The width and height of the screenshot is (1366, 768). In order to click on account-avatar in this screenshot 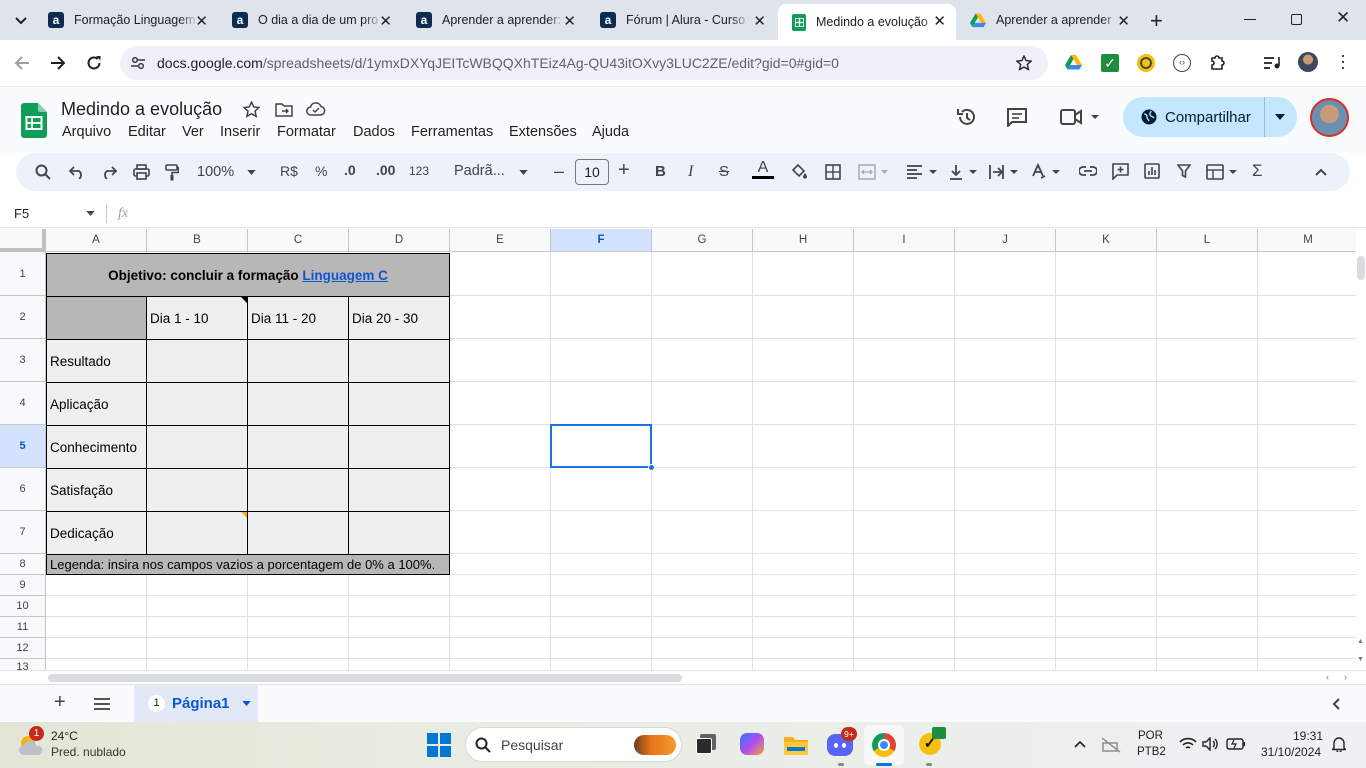, I will do `click(1329, 117)`.